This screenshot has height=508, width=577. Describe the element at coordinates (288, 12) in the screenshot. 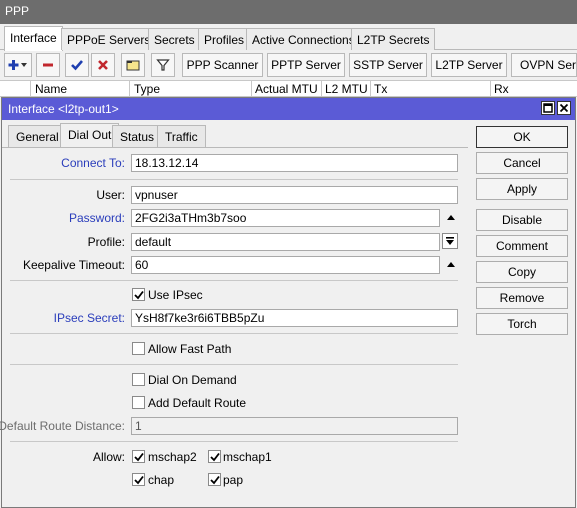

I see `window-title-bar: PPP` at that location.